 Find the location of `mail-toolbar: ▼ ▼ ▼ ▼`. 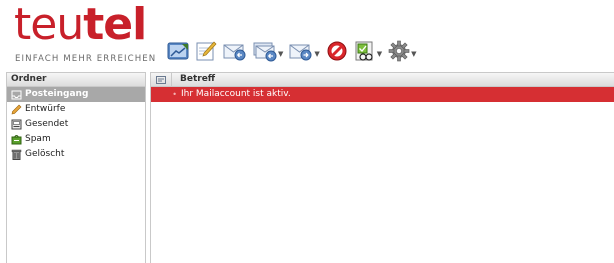

mail-toolbar: ▼ ▼ ▼ ▼ is located at coordinates (295, 51).